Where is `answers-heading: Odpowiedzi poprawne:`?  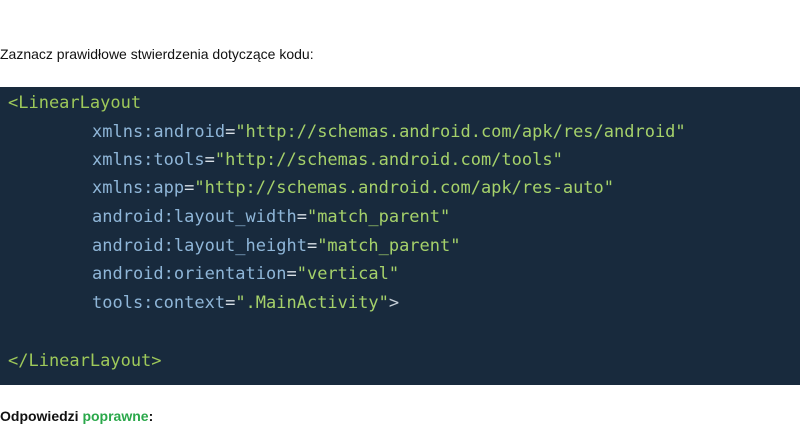
answers-heading: Odpowiedzi poprawne: is located at coordinates (76, 416).